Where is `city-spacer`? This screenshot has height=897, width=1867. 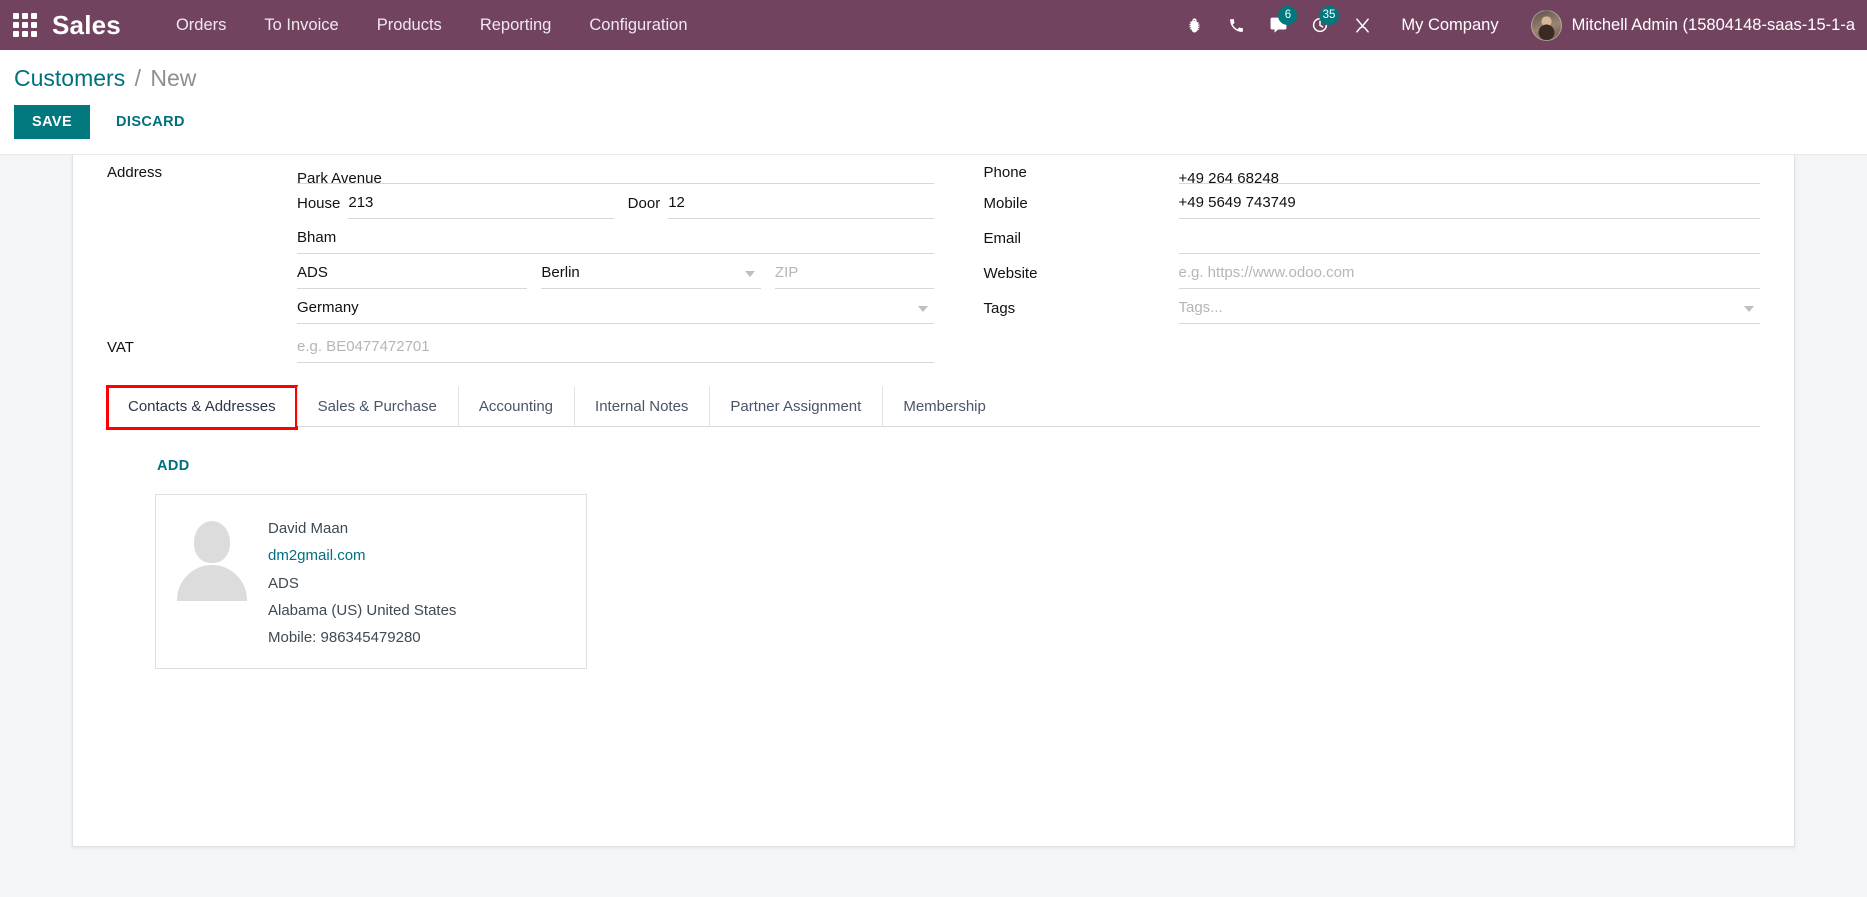 city-spacer is located at coordinates (202, 285).